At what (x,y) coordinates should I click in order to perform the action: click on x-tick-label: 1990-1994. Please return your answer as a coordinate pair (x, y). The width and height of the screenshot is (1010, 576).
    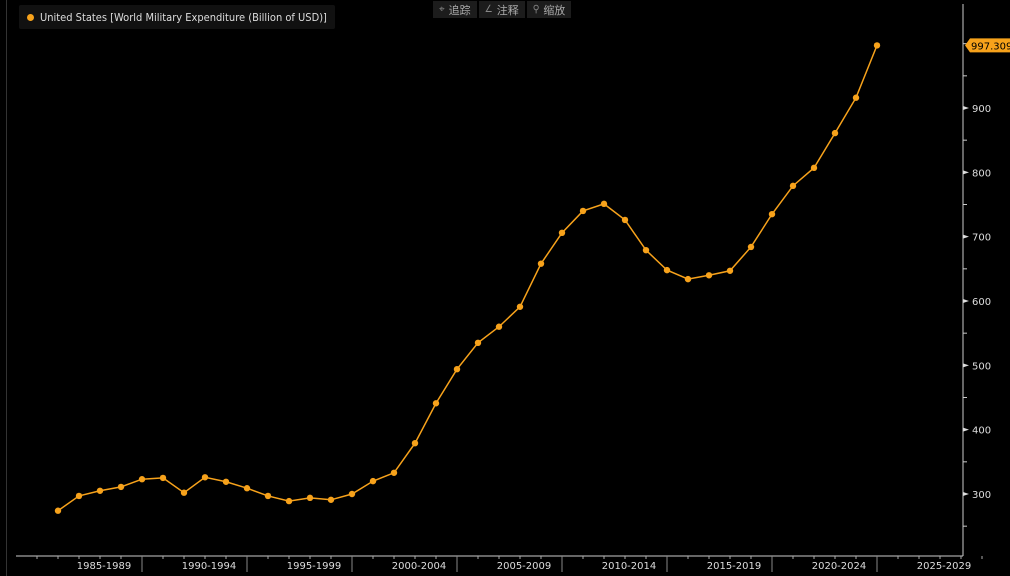
    Looking at the image, I should click on (209, 566).